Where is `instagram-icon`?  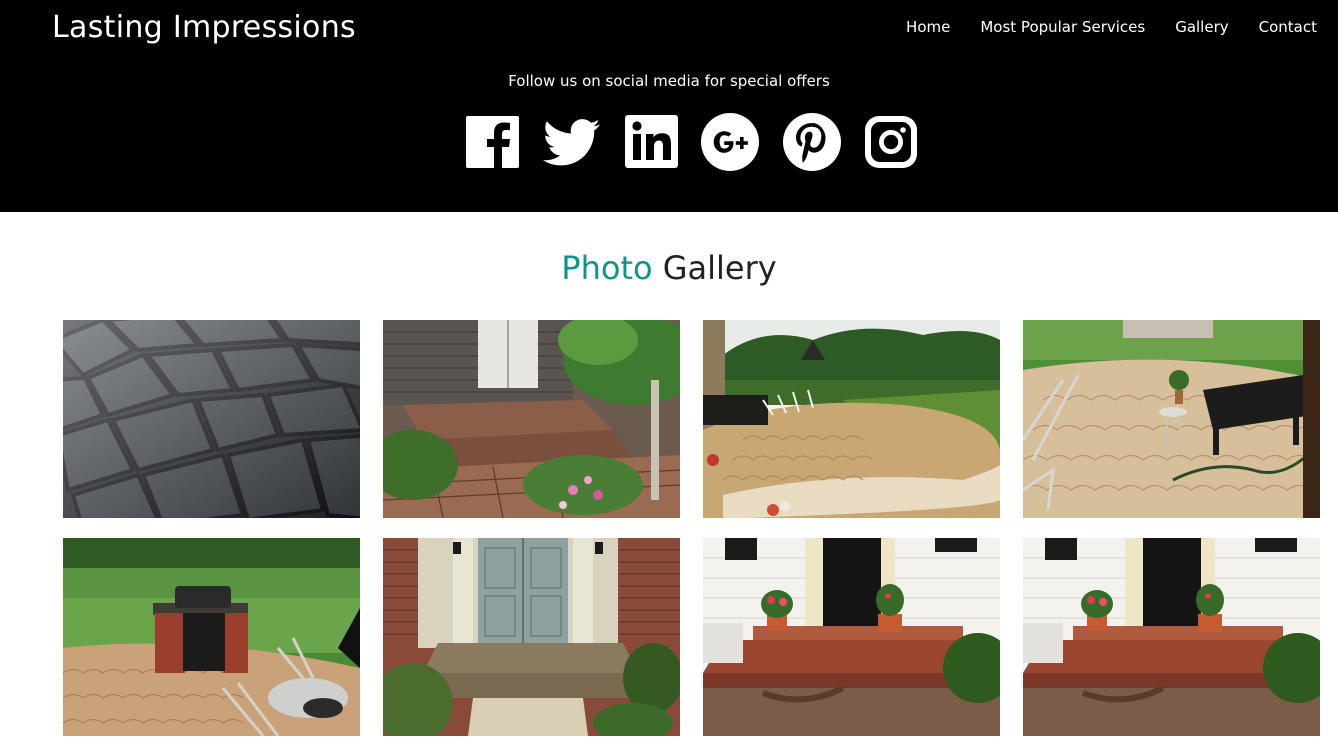
instagram-icon is located at coordinates (891, 142).